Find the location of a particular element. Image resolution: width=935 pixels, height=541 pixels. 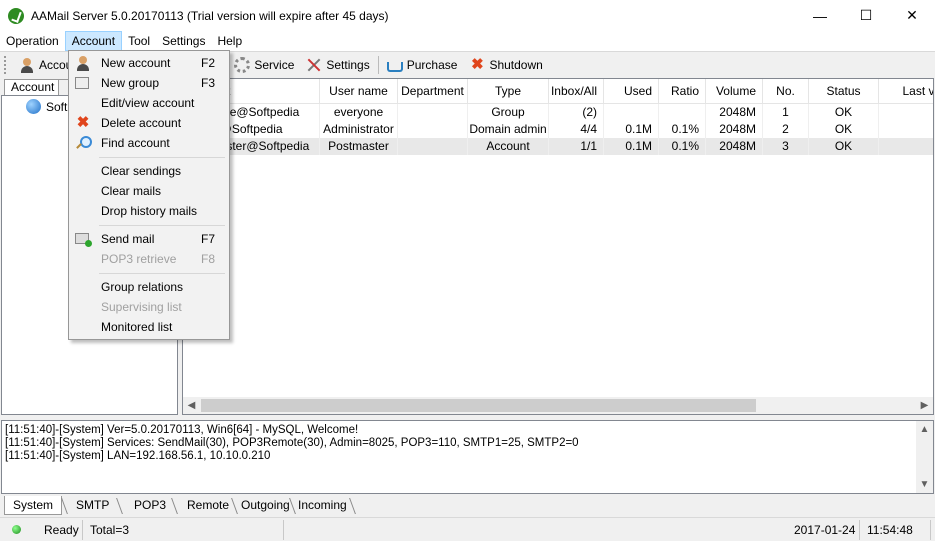

column-user-name: User name is located at coordinates (359, 91).